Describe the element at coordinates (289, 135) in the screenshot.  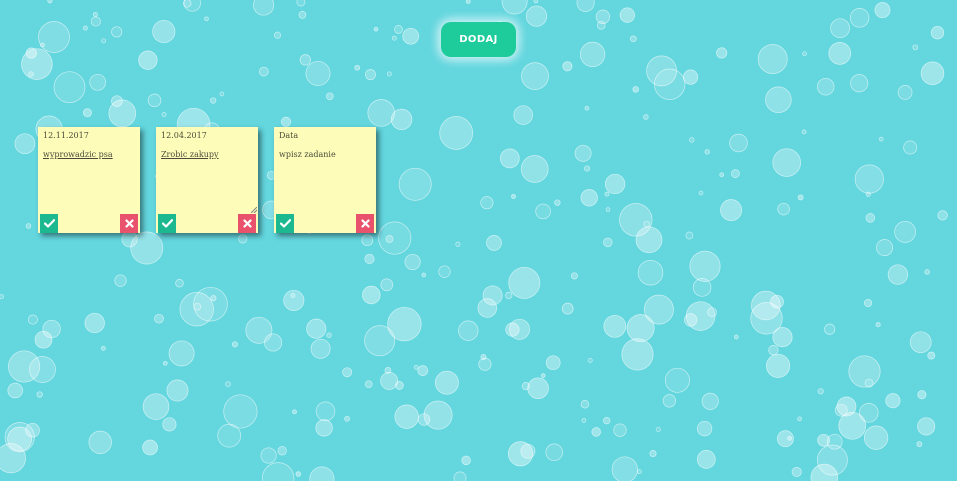
I see `note-date: Data` at that location.